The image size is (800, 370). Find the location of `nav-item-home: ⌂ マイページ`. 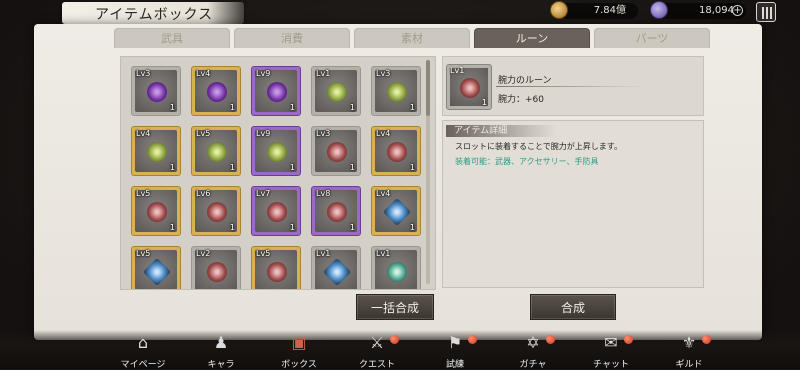

nav-item-home: ⌂ マイページ is located at coordinates (143, 351).